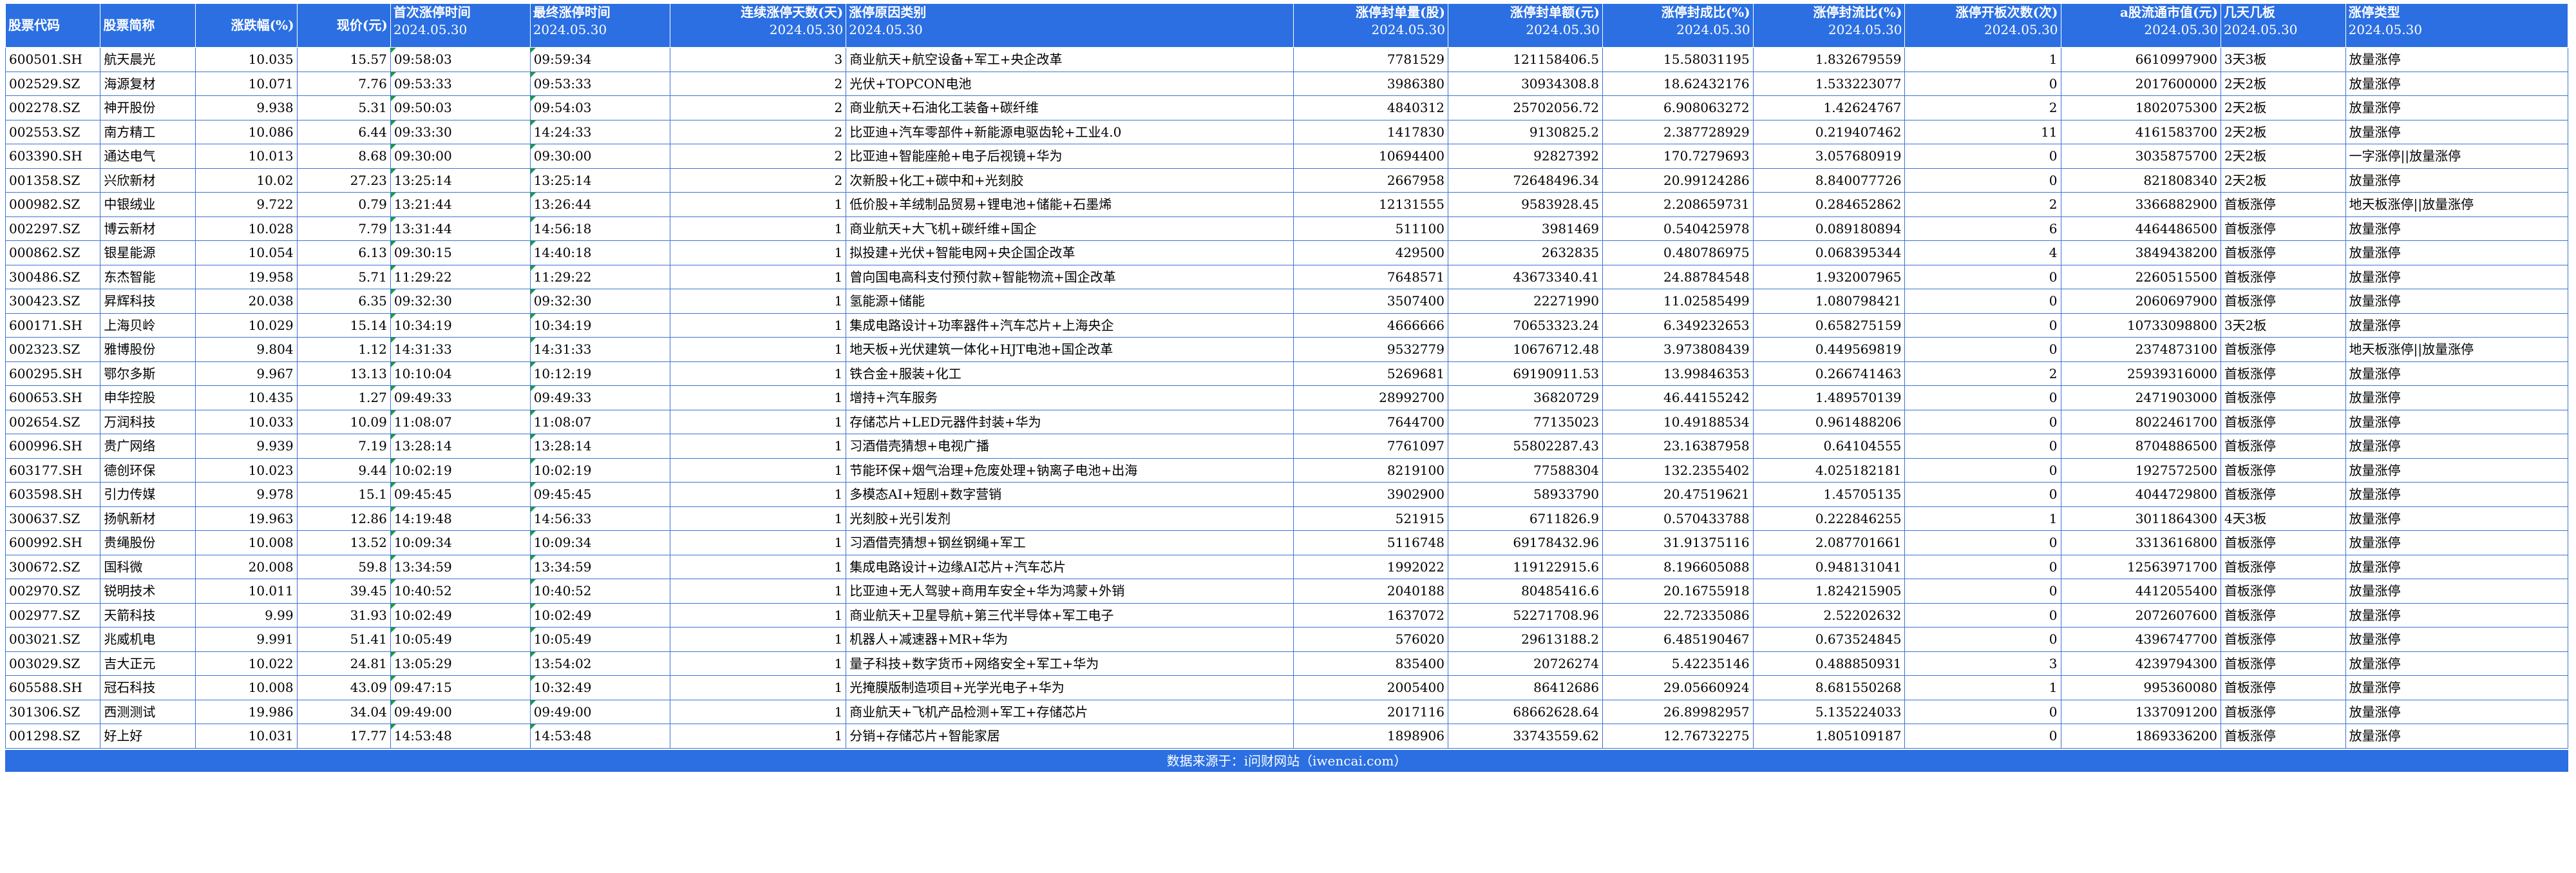 The image size is (2576, 873). I want to click on cell-code: 603177.SH, so click(53, 470).